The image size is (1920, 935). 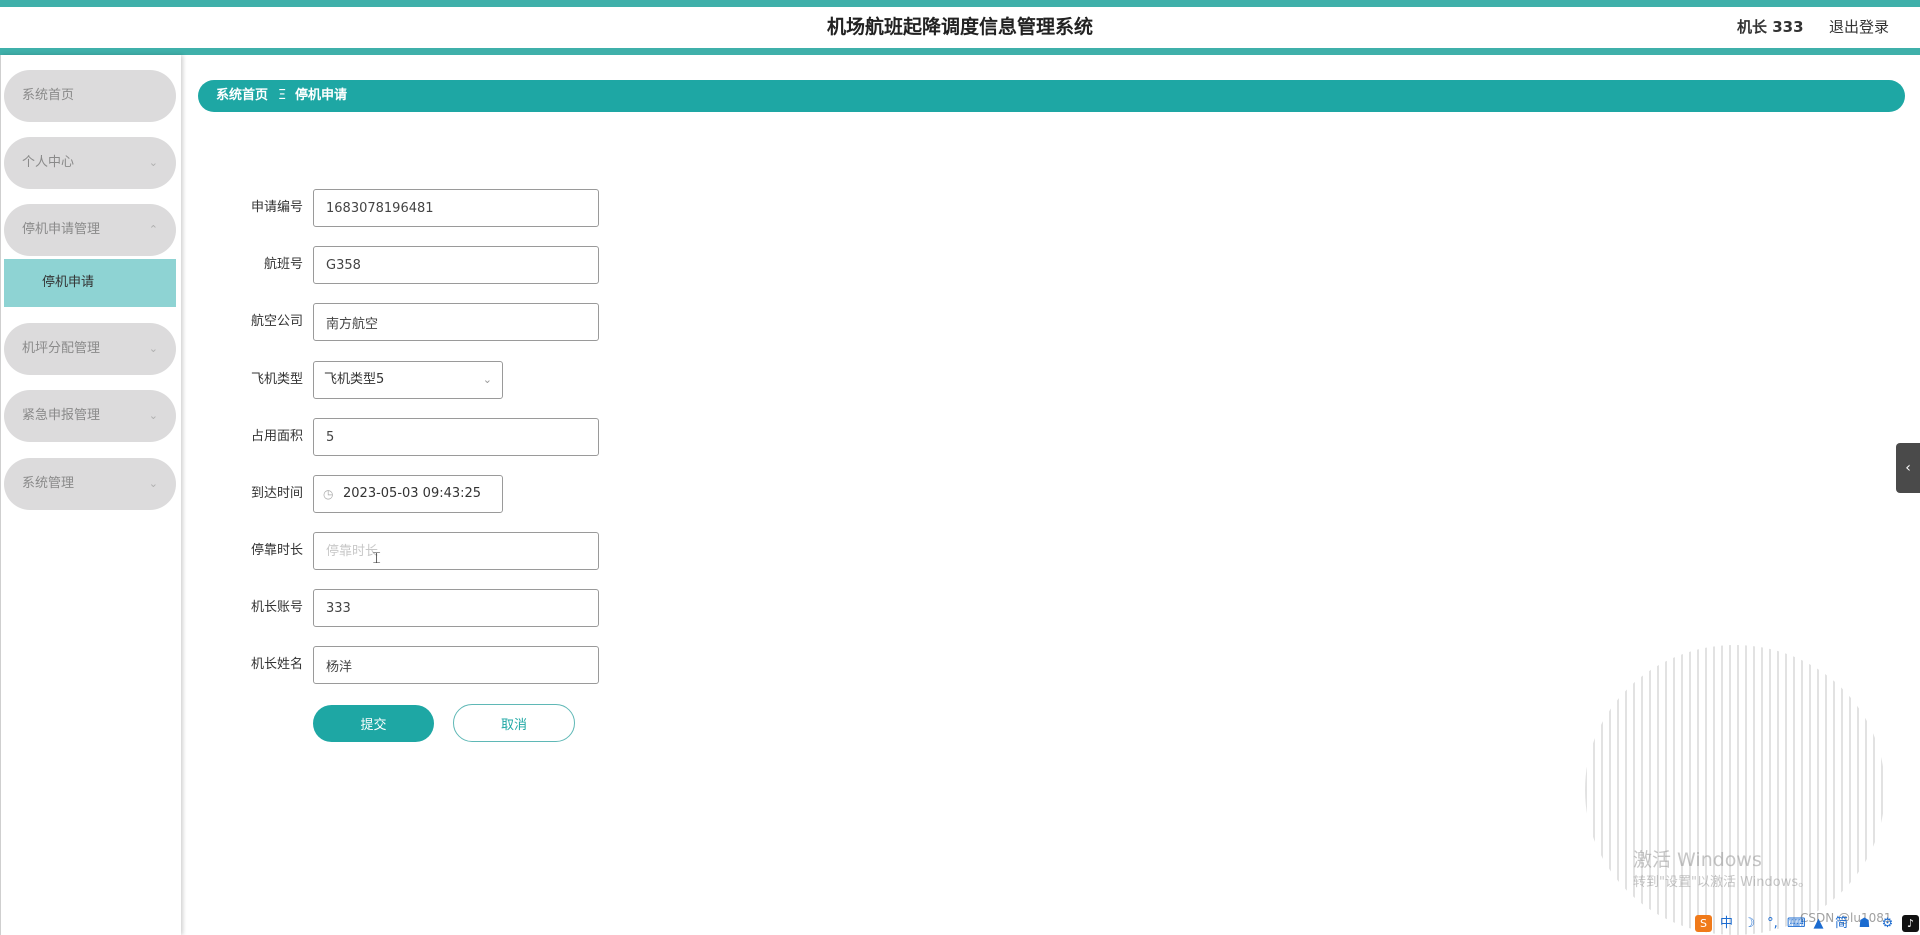 What do you see at coordinates (48, 162) in the screenshot?
I see `sidebar-item-label: 个人中心` at bounding box center [48, 162].